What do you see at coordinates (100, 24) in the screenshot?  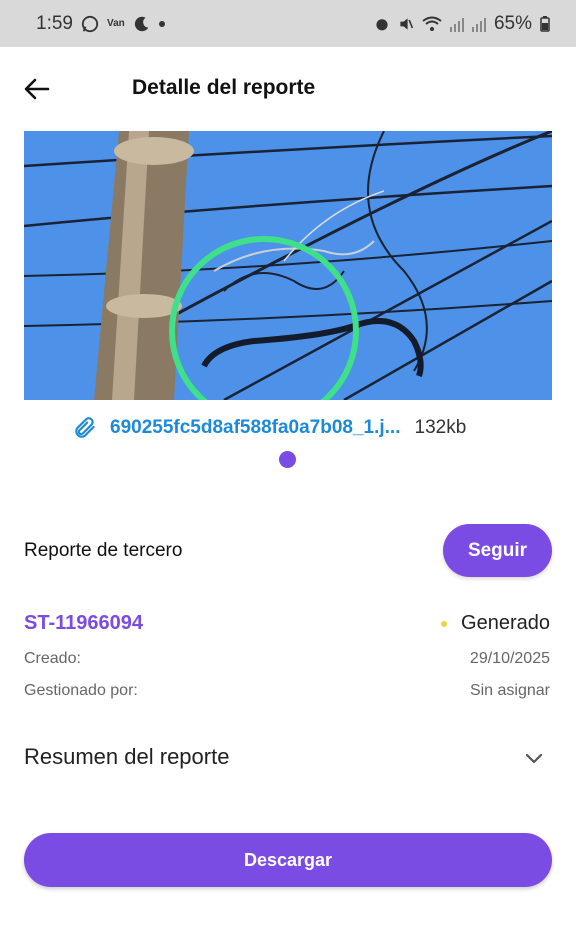 I see `status-bar-left: 1:59 Van` at bounding box center [100, 24].